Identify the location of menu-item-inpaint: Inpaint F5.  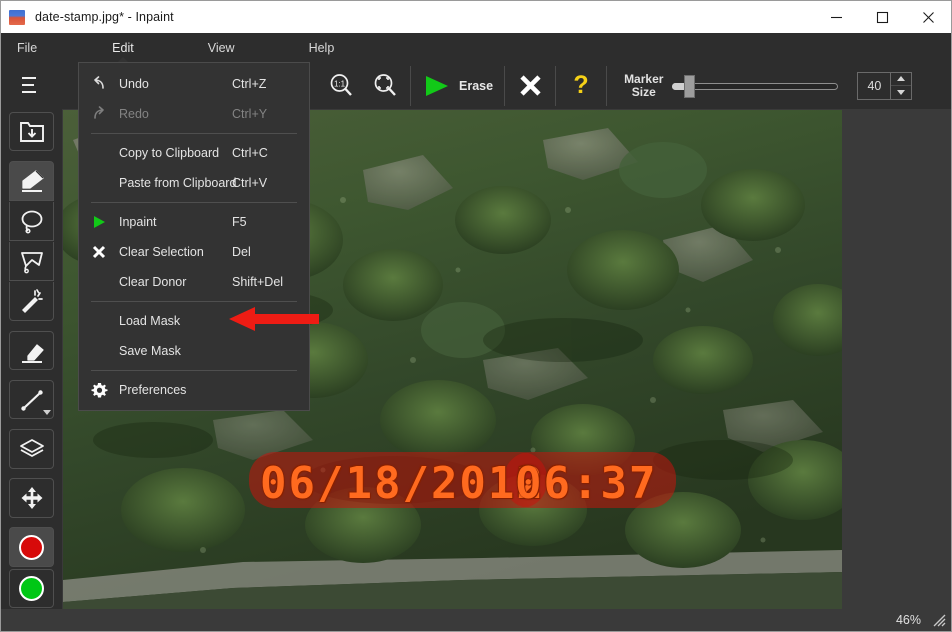
(194, 222).